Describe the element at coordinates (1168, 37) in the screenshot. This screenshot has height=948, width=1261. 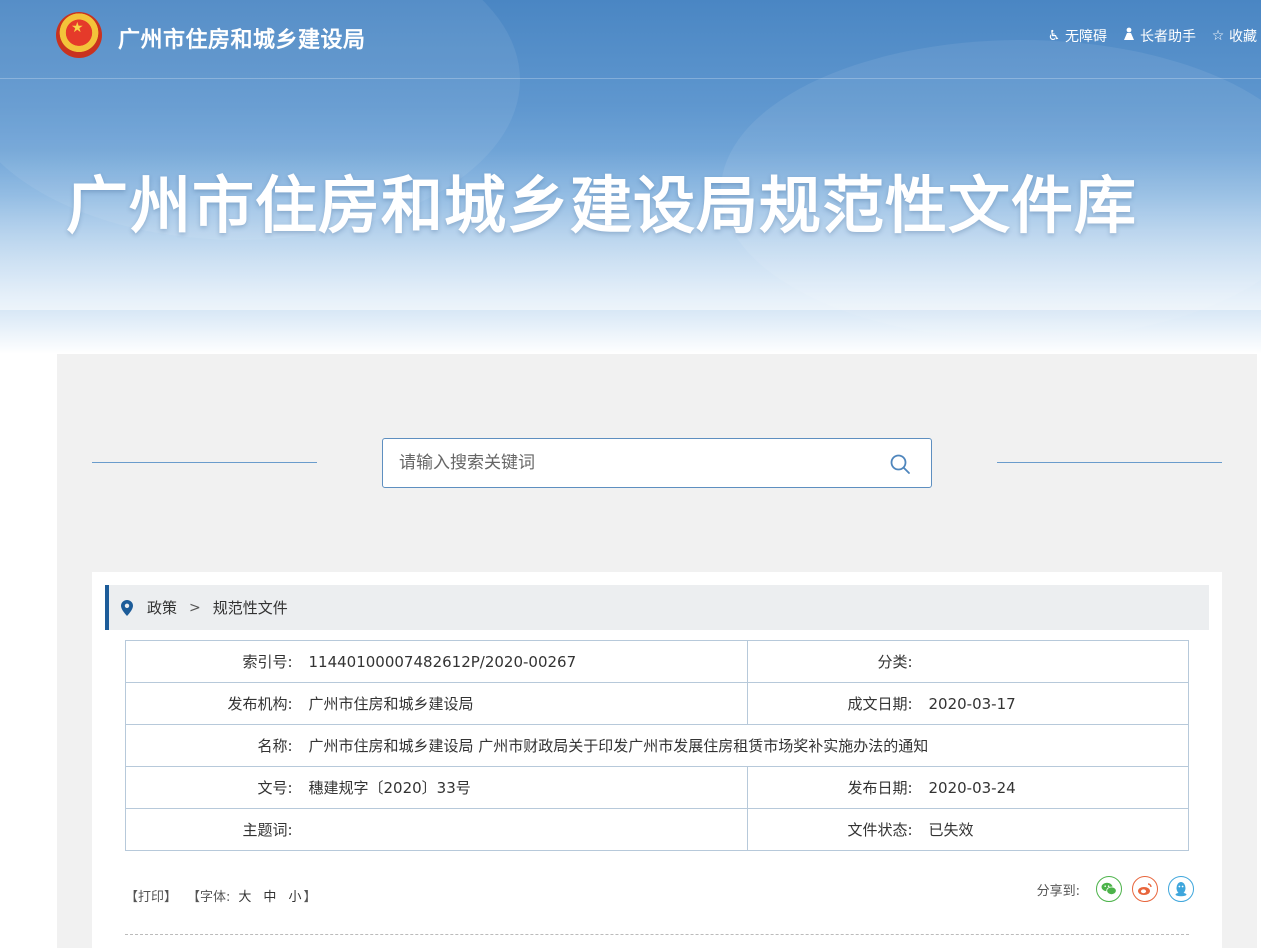
I see `elder-assistant-label: 长者助手` at that location.